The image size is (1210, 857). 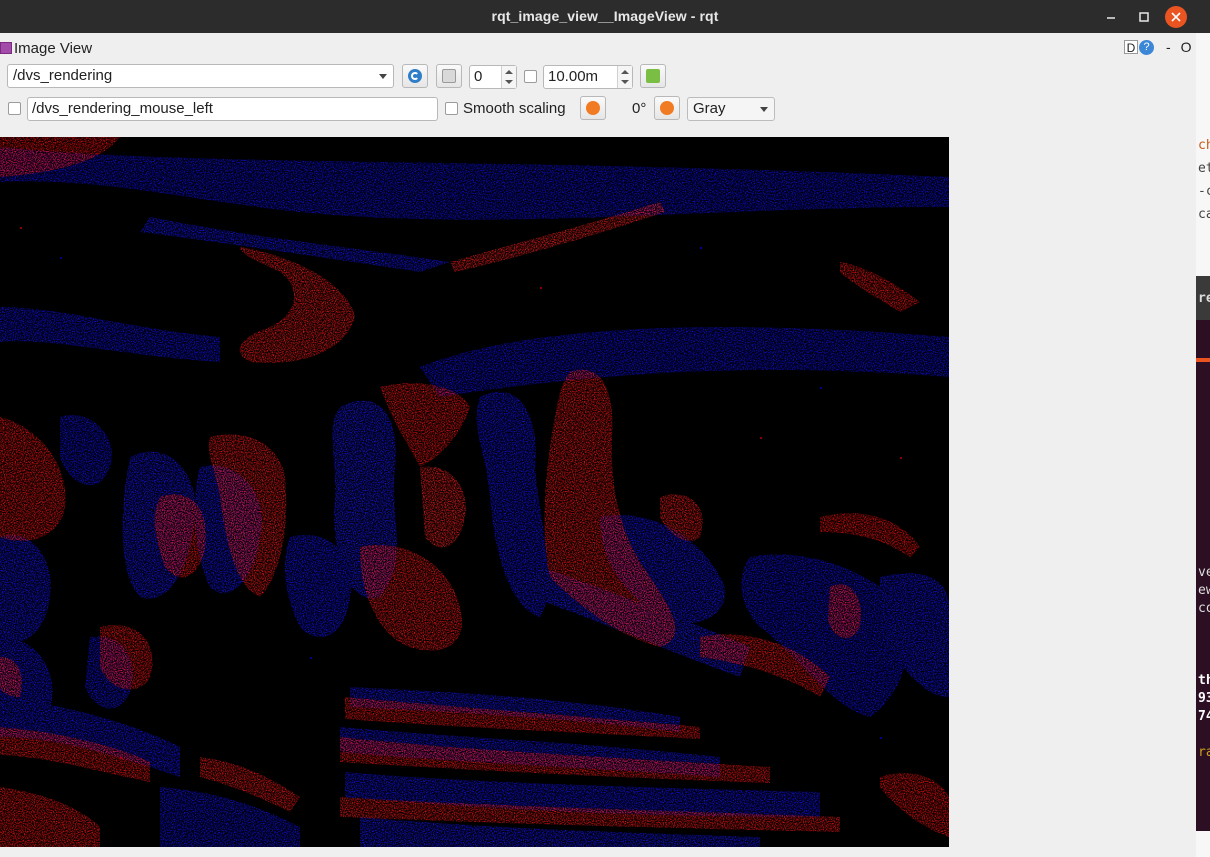 I want to click on refresh-button, so click(x=415, y=76).